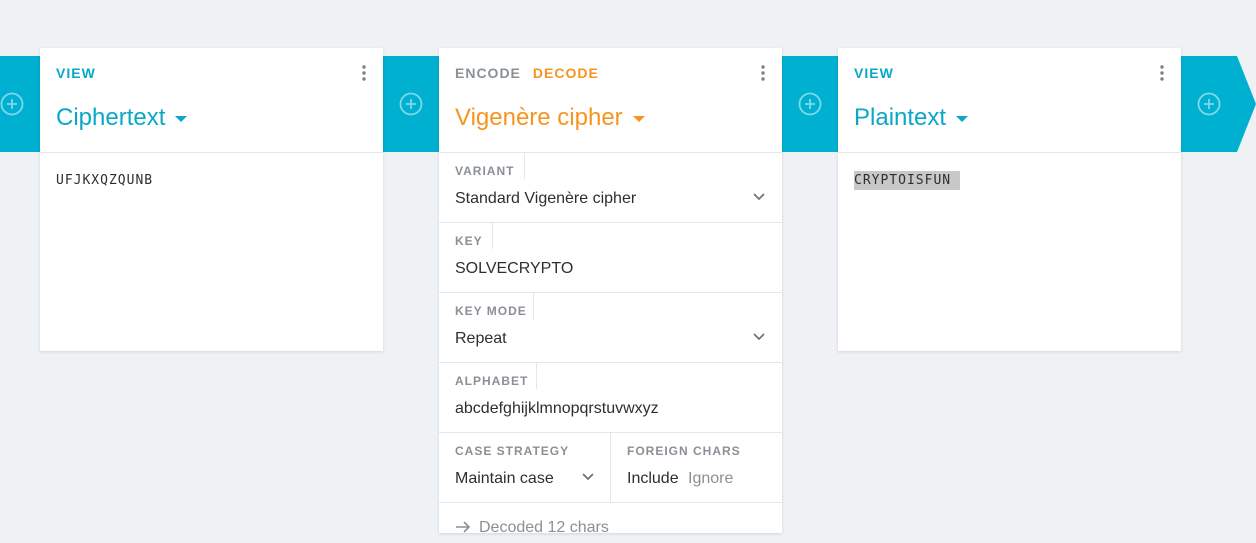 The height and width of the screenshot is (543, 1256). What do you see at coordinates (610, 258) in the screenshot?
I see `key-field: KEY SOLVECRYPTO` at bounding box center [610, 258].